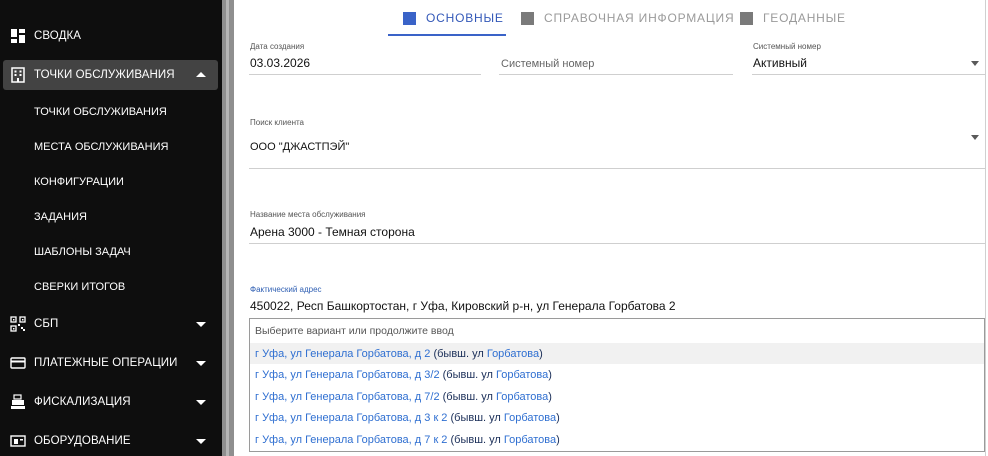 The image size is (988, 456). What do you see at coordinates (277, 46) in the screenshot?
I see `created-date-label: Дата создания` at bounding box center [277, 46].